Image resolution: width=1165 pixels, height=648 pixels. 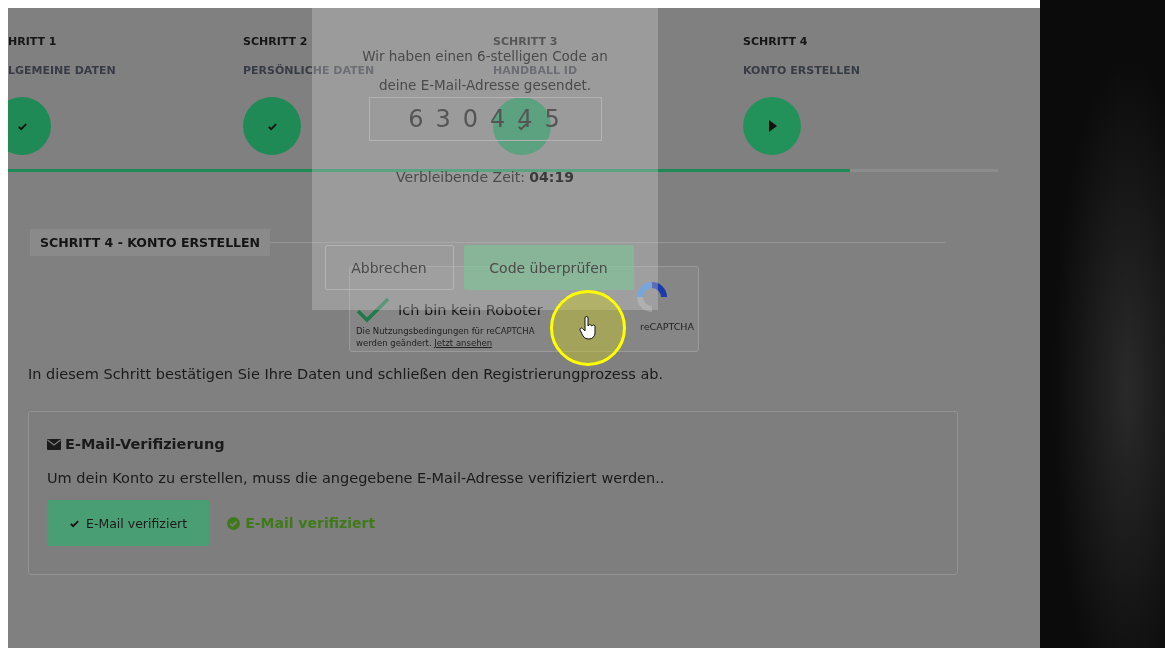 I want to click on intro-text: In diesem Schritt bestätigen Sie Ihre Daten und schließen den Registrierungprozess ab., so click(x=346, y=374).